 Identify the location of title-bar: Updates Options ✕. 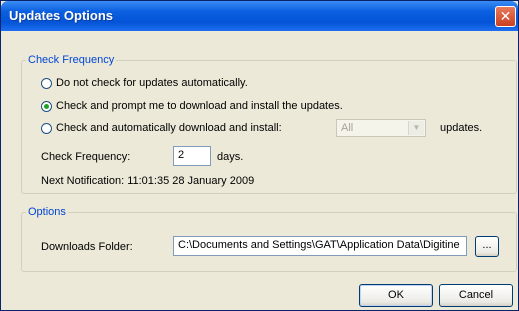
(259, 16).